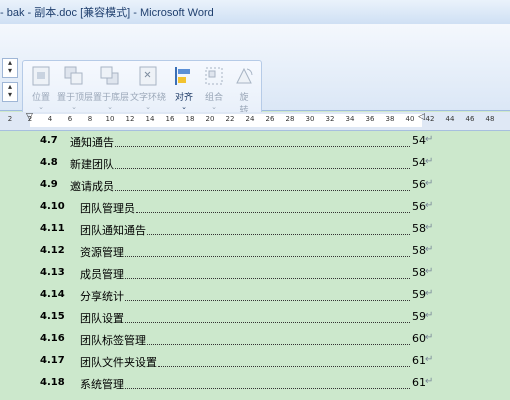 The width and height of the screenshot is (510, 400). Describe the element at coordinates (255, 340) in the screenshot. I see `toc-row: 4.16 团队标签管理 60 ↵` at that location.